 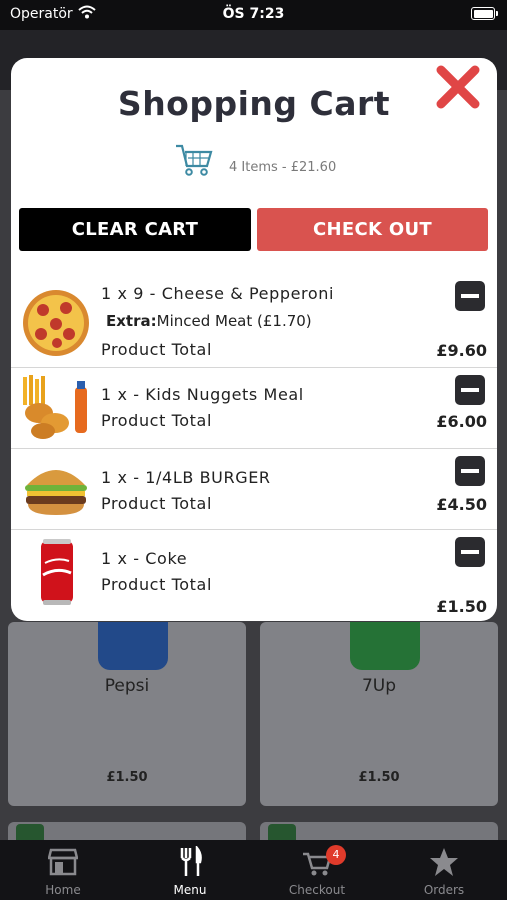 What do you see at coordinates (56, 323) in the screenshot?
I see `pizza-icon` at bounding box center [56, 323].